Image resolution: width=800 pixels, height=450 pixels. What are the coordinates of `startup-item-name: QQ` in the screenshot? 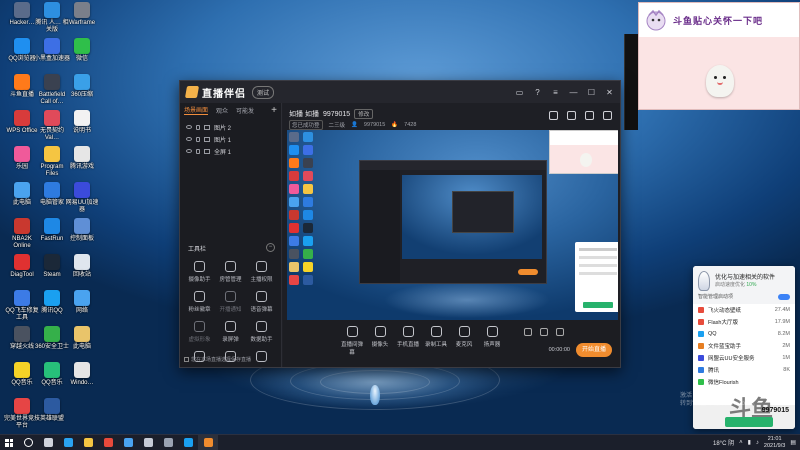 It's located at (712, 334).